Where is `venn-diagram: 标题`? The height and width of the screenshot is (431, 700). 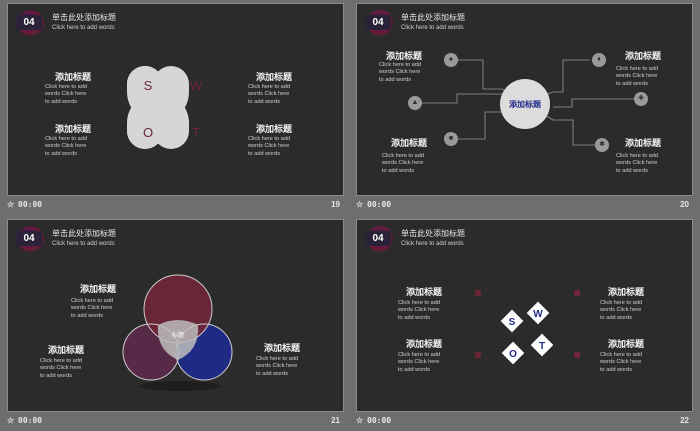
venn-diagram: 标题 is located at coordinates (177, 332).